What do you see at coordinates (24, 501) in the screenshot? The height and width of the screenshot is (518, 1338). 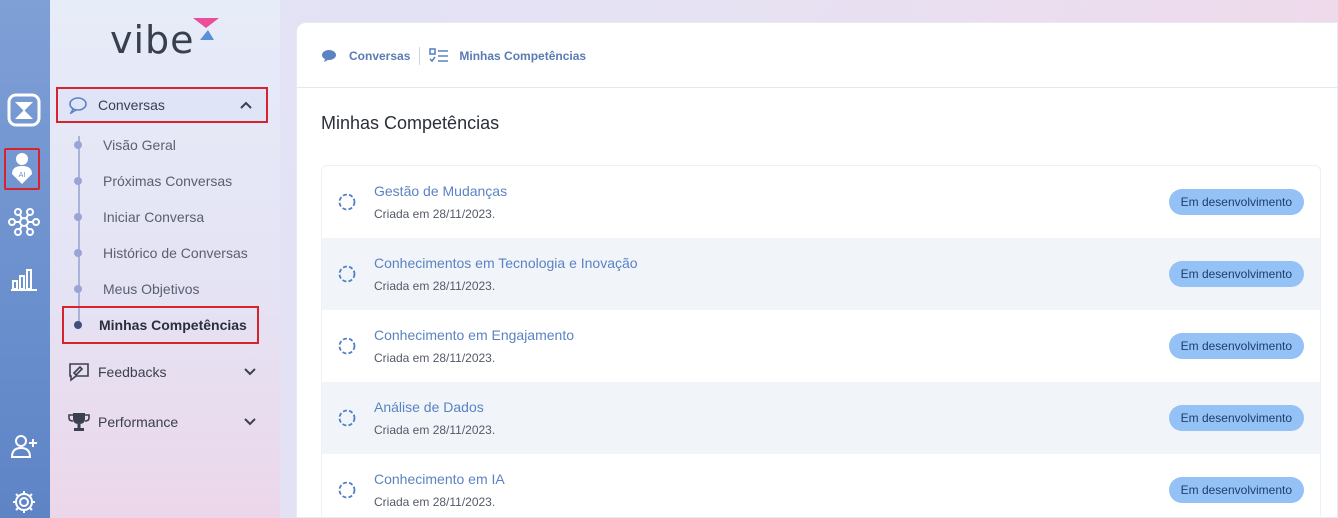 I see `gear-icon` at bounding box center [24, 501].